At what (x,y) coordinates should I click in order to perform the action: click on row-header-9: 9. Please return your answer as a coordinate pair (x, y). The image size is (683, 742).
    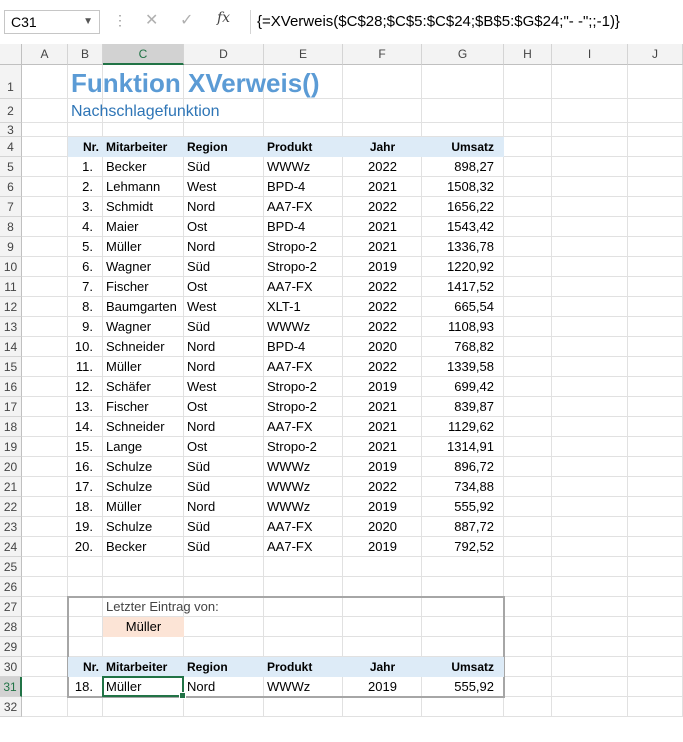
    Looking at the image, I should click on (11, 247).